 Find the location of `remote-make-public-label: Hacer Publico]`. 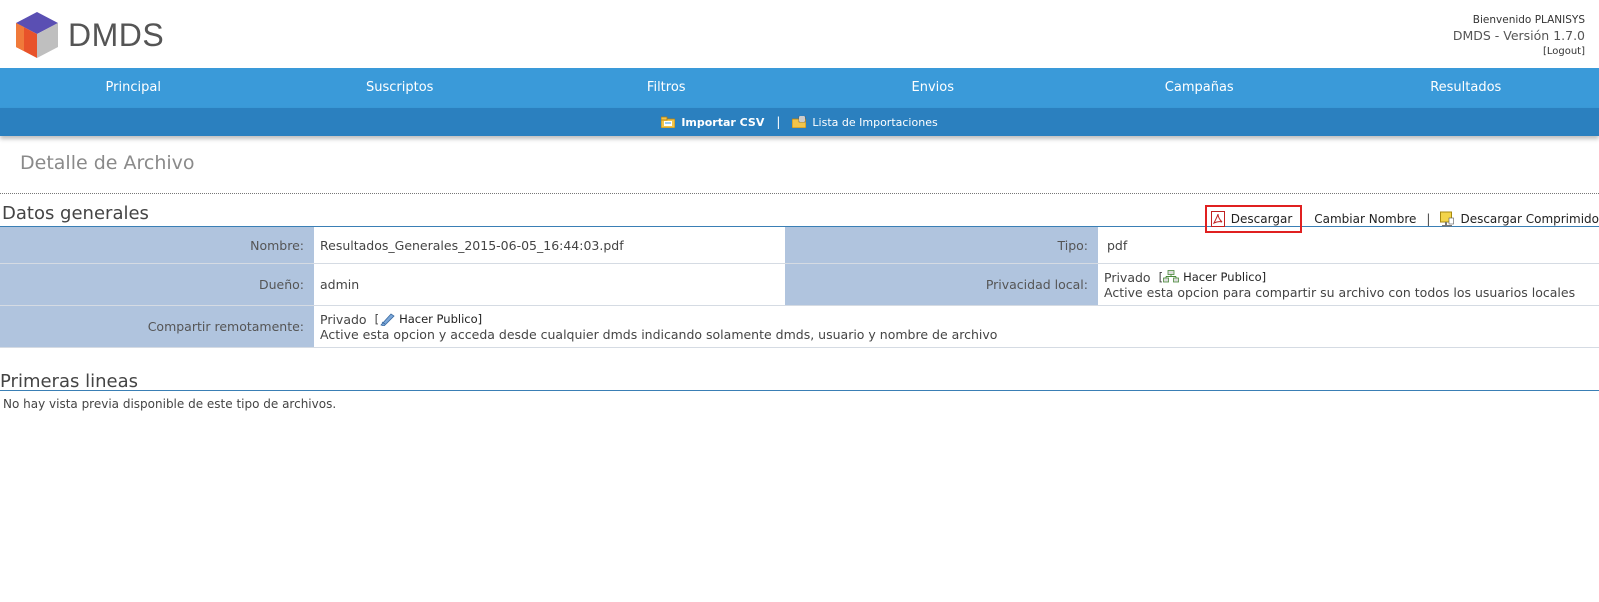

remote-make-public-label: Hacer Publico] is located at coordinates (441, 318).